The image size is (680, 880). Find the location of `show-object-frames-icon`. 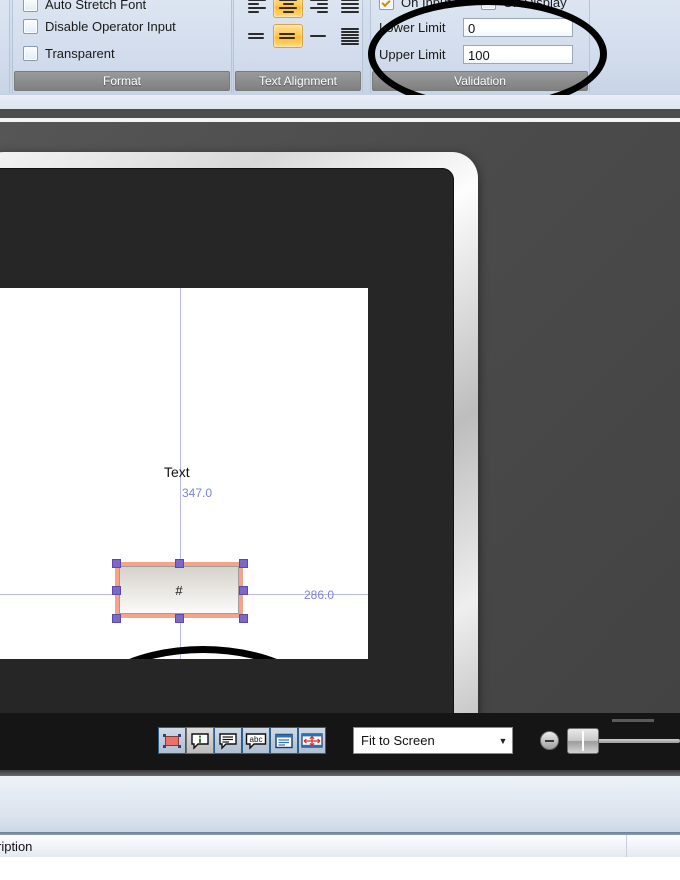

show-object-frames-icon is located at coordinates (172, 740).